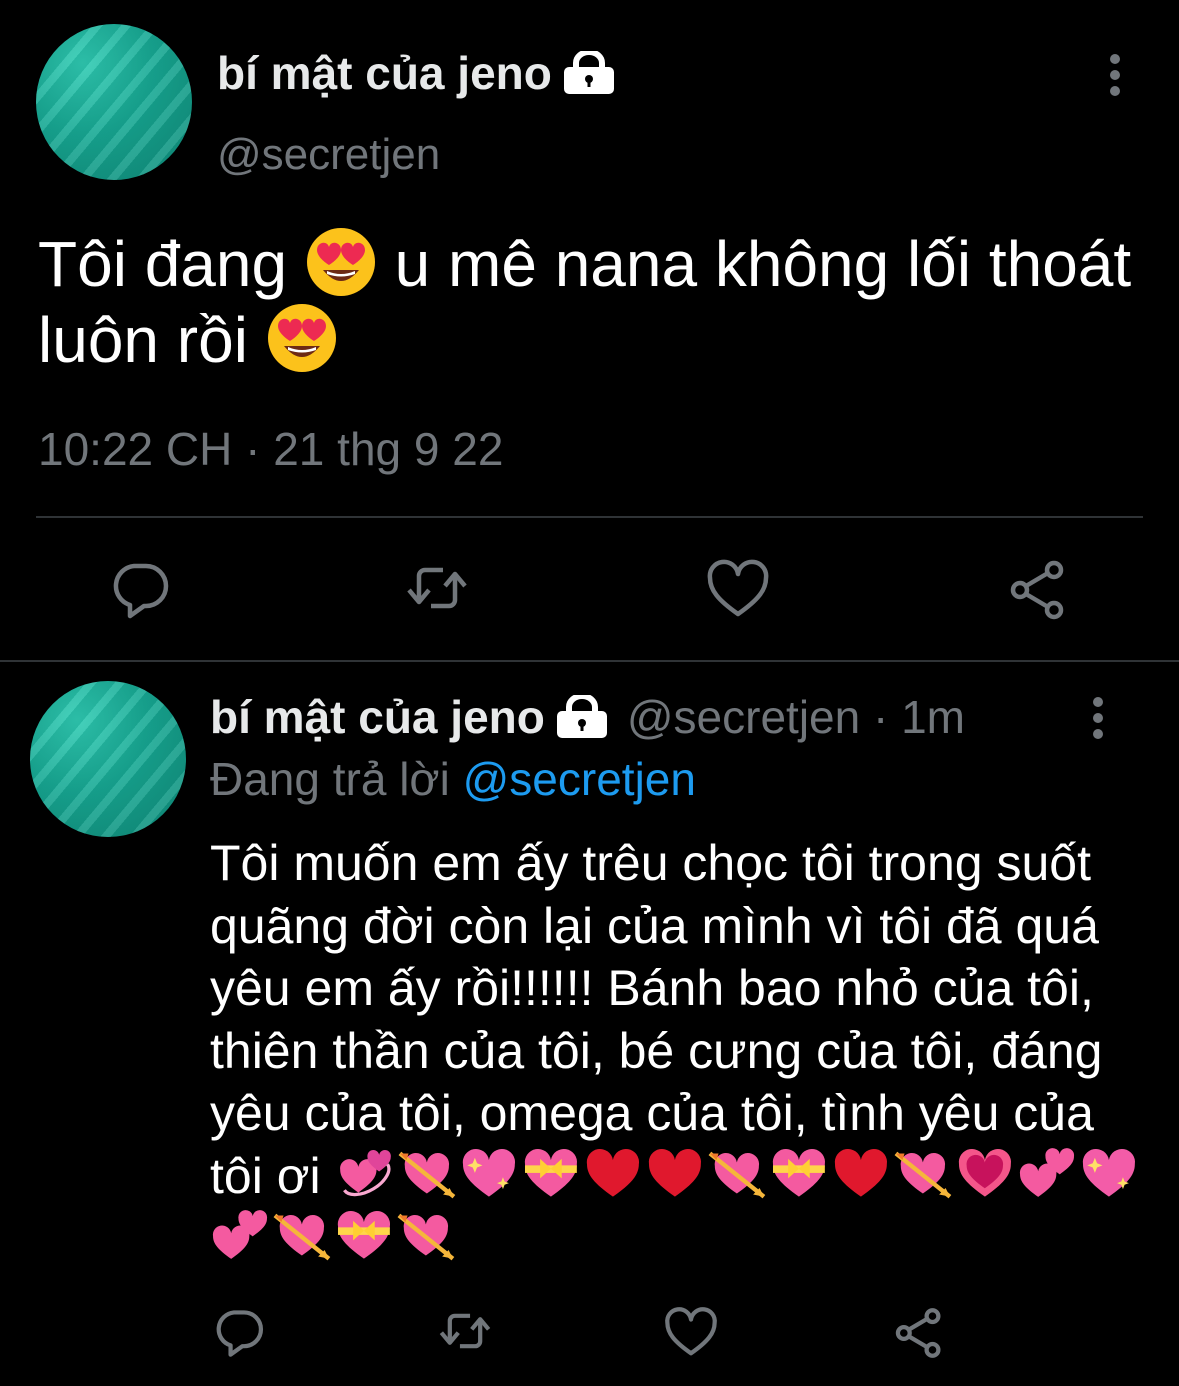 This screenshot has width=1179, height=1386. What do you see at coordinates (270, 449) in the screenshot?
I see `timestamp: 10:22 CH · 21 thg 9 22` at bounding box center [270, 449].